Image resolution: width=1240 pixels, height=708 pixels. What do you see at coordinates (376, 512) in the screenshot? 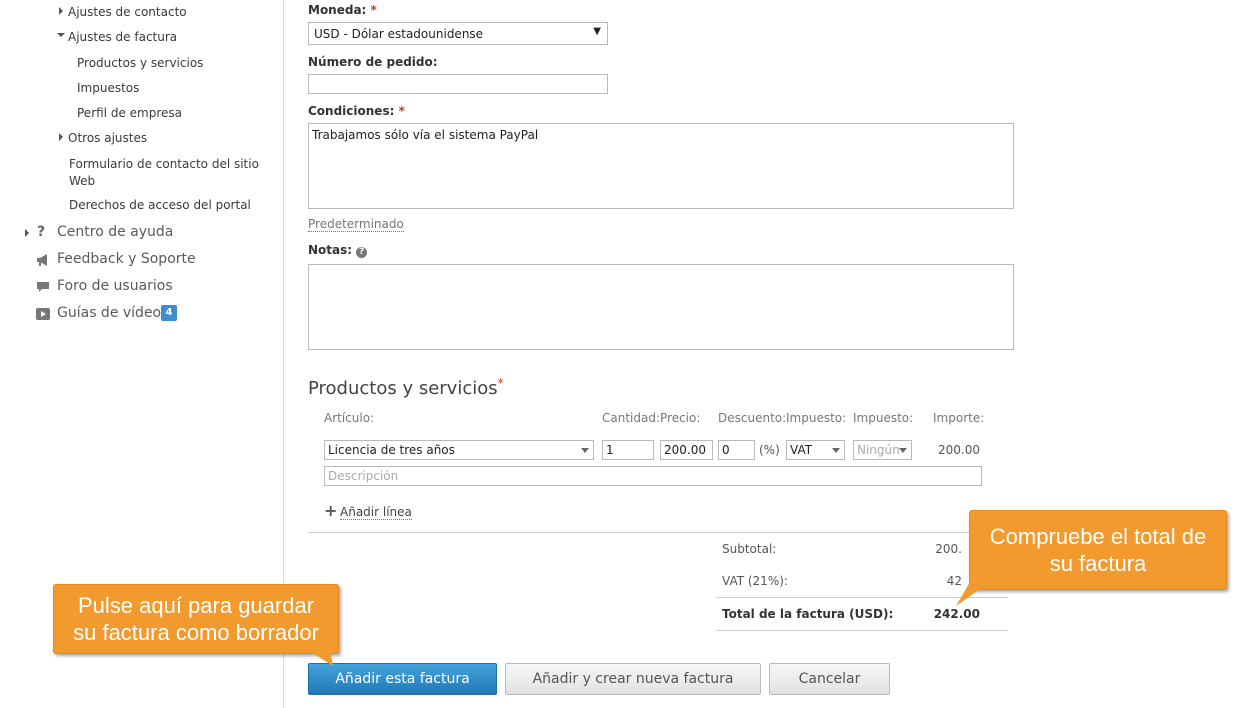
I see `add-line-link: Añadir línea` at bounding box center [376, 512].